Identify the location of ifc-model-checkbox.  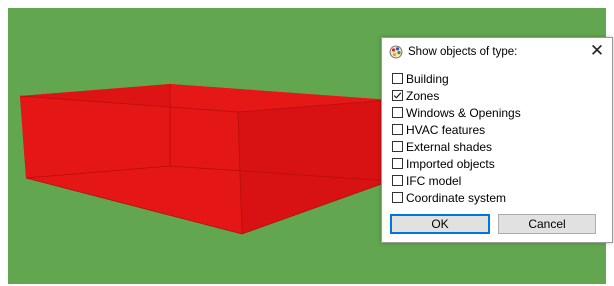
(397, 180).